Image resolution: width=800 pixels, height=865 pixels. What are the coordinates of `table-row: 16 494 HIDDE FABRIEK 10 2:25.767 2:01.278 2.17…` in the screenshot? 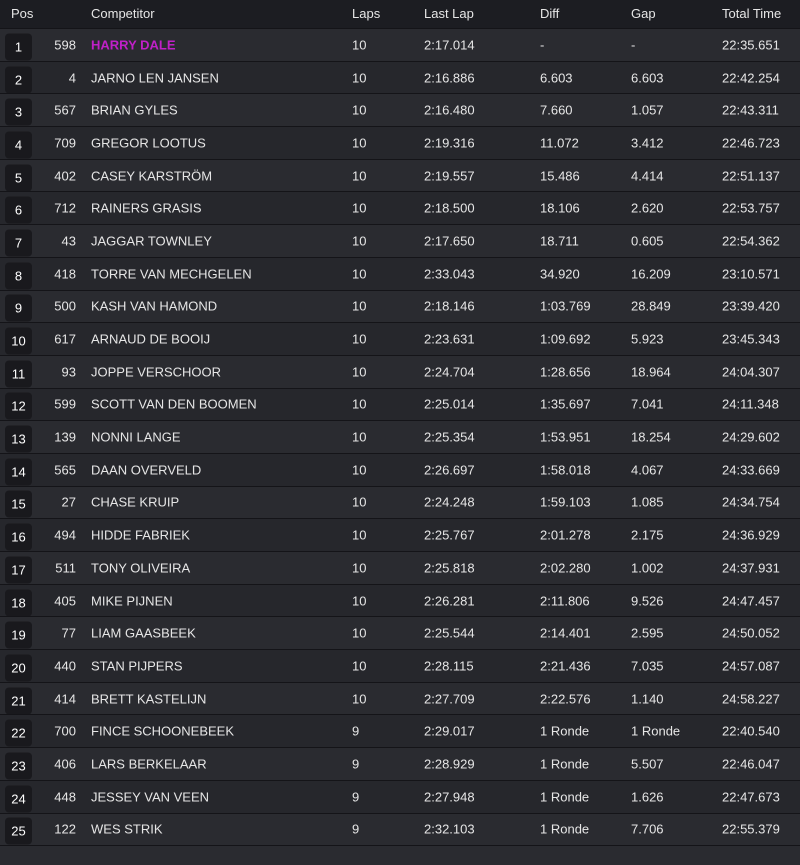 It's located at (400, 534).